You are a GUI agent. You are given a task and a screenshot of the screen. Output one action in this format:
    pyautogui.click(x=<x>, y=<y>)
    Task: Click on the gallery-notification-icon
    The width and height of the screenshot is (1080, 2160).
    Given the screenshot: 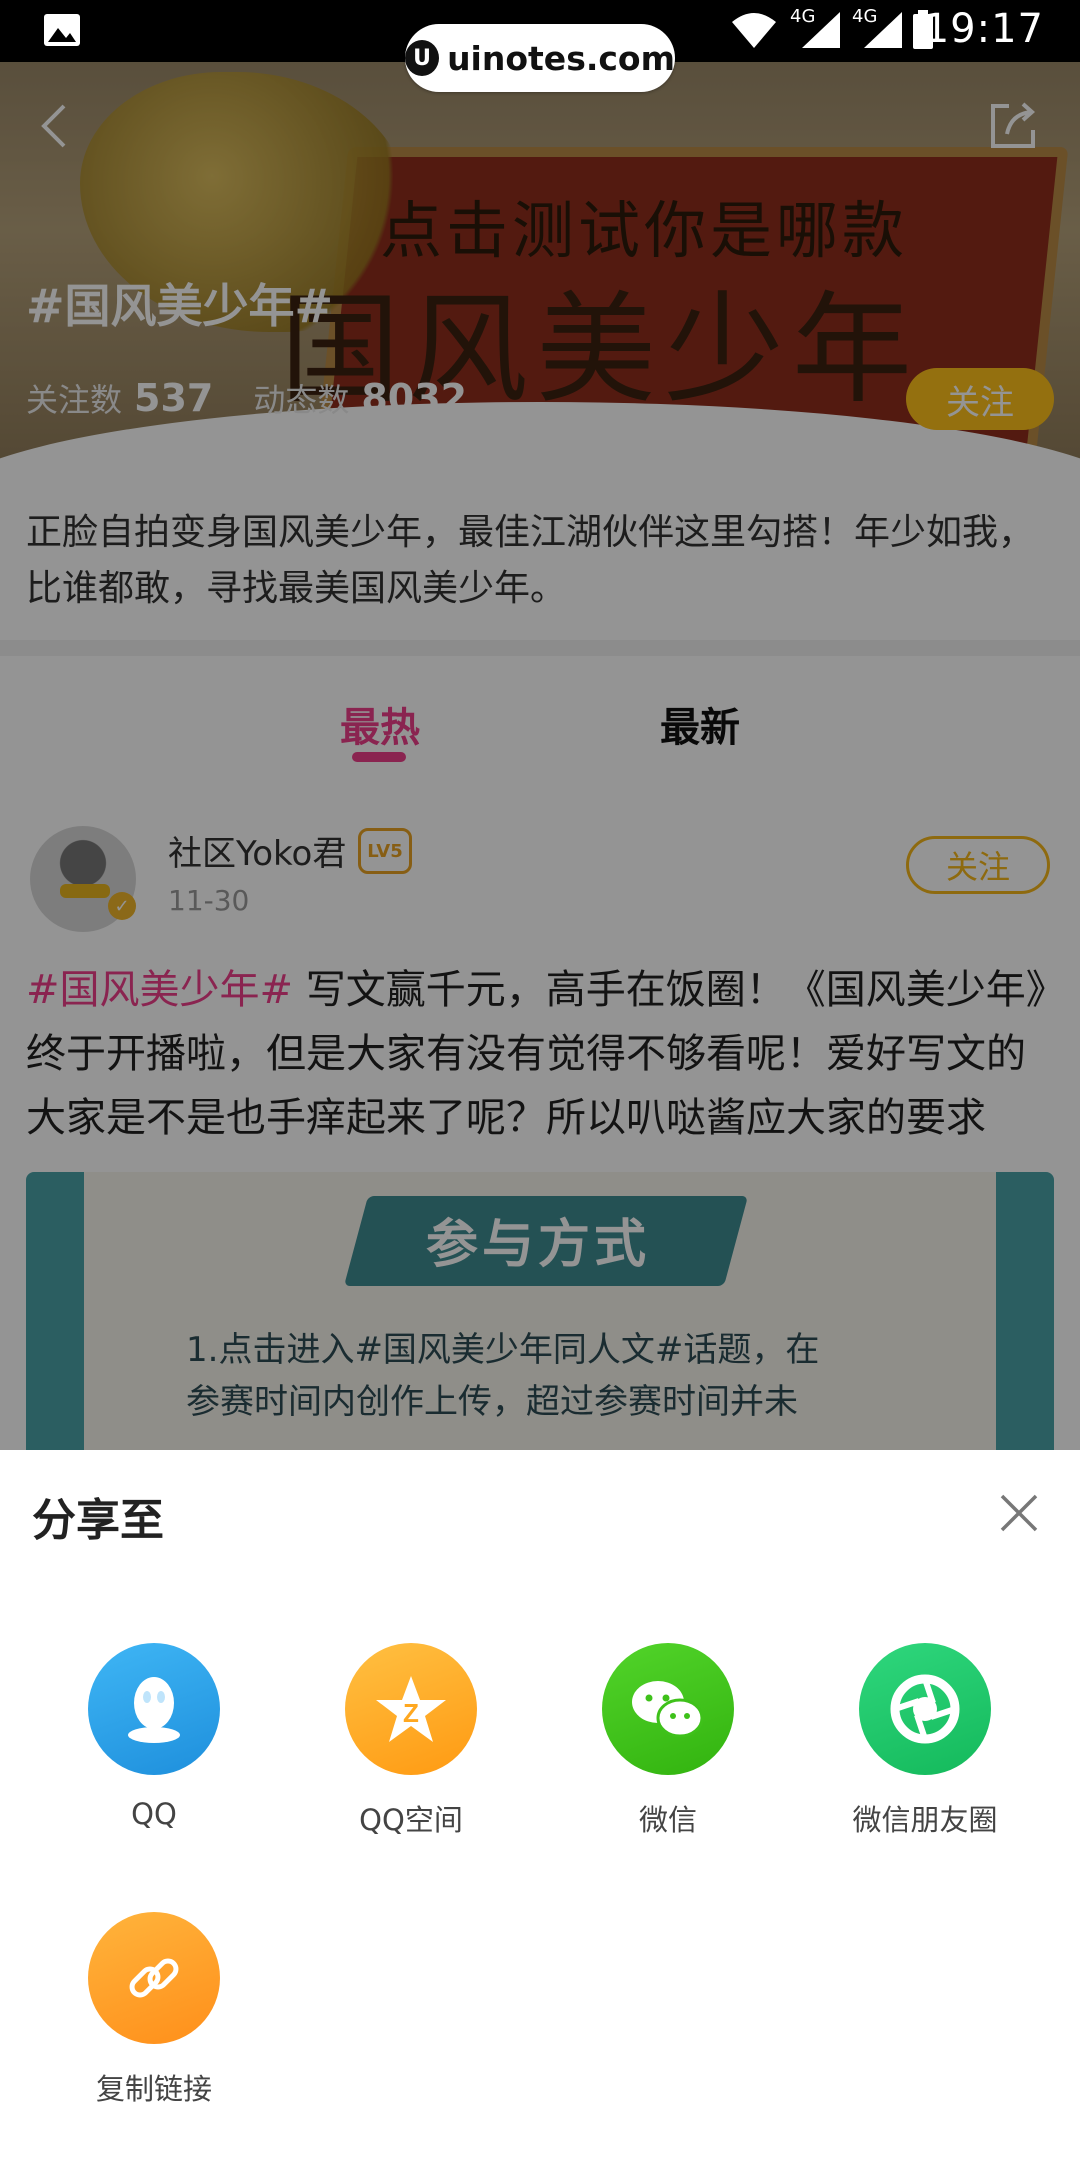 What is the action you would take?
    pyautogui.click(x=62, y=30)
    